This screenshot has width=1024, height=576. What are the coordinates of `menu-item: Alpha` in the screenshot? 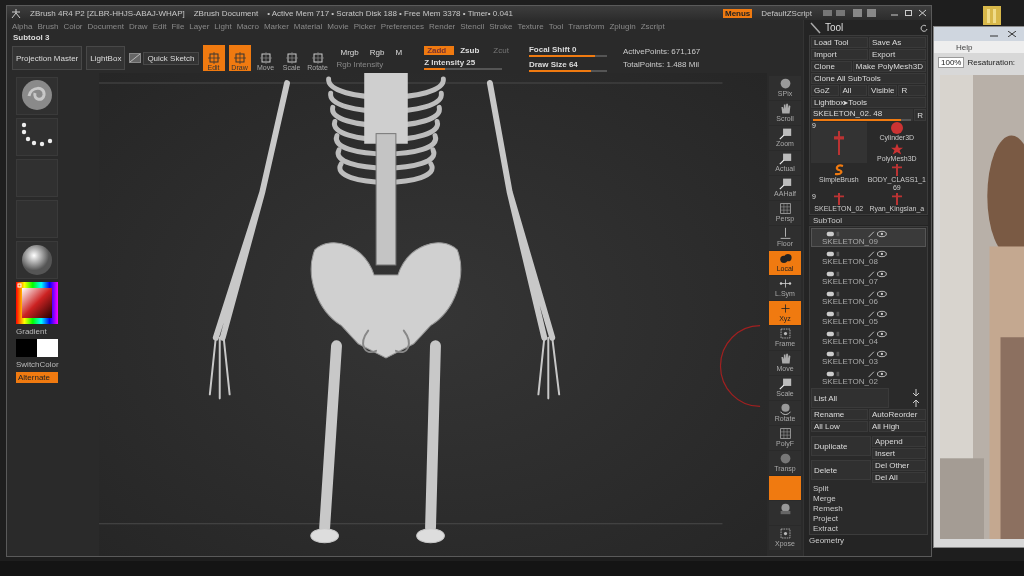 It's located at (22, 26).